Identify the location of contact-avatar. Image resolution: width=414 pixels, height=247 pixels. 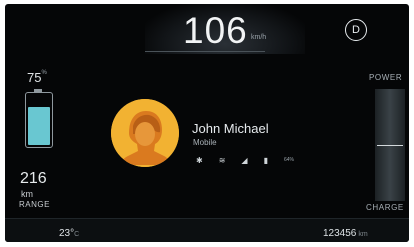
(145, 133).